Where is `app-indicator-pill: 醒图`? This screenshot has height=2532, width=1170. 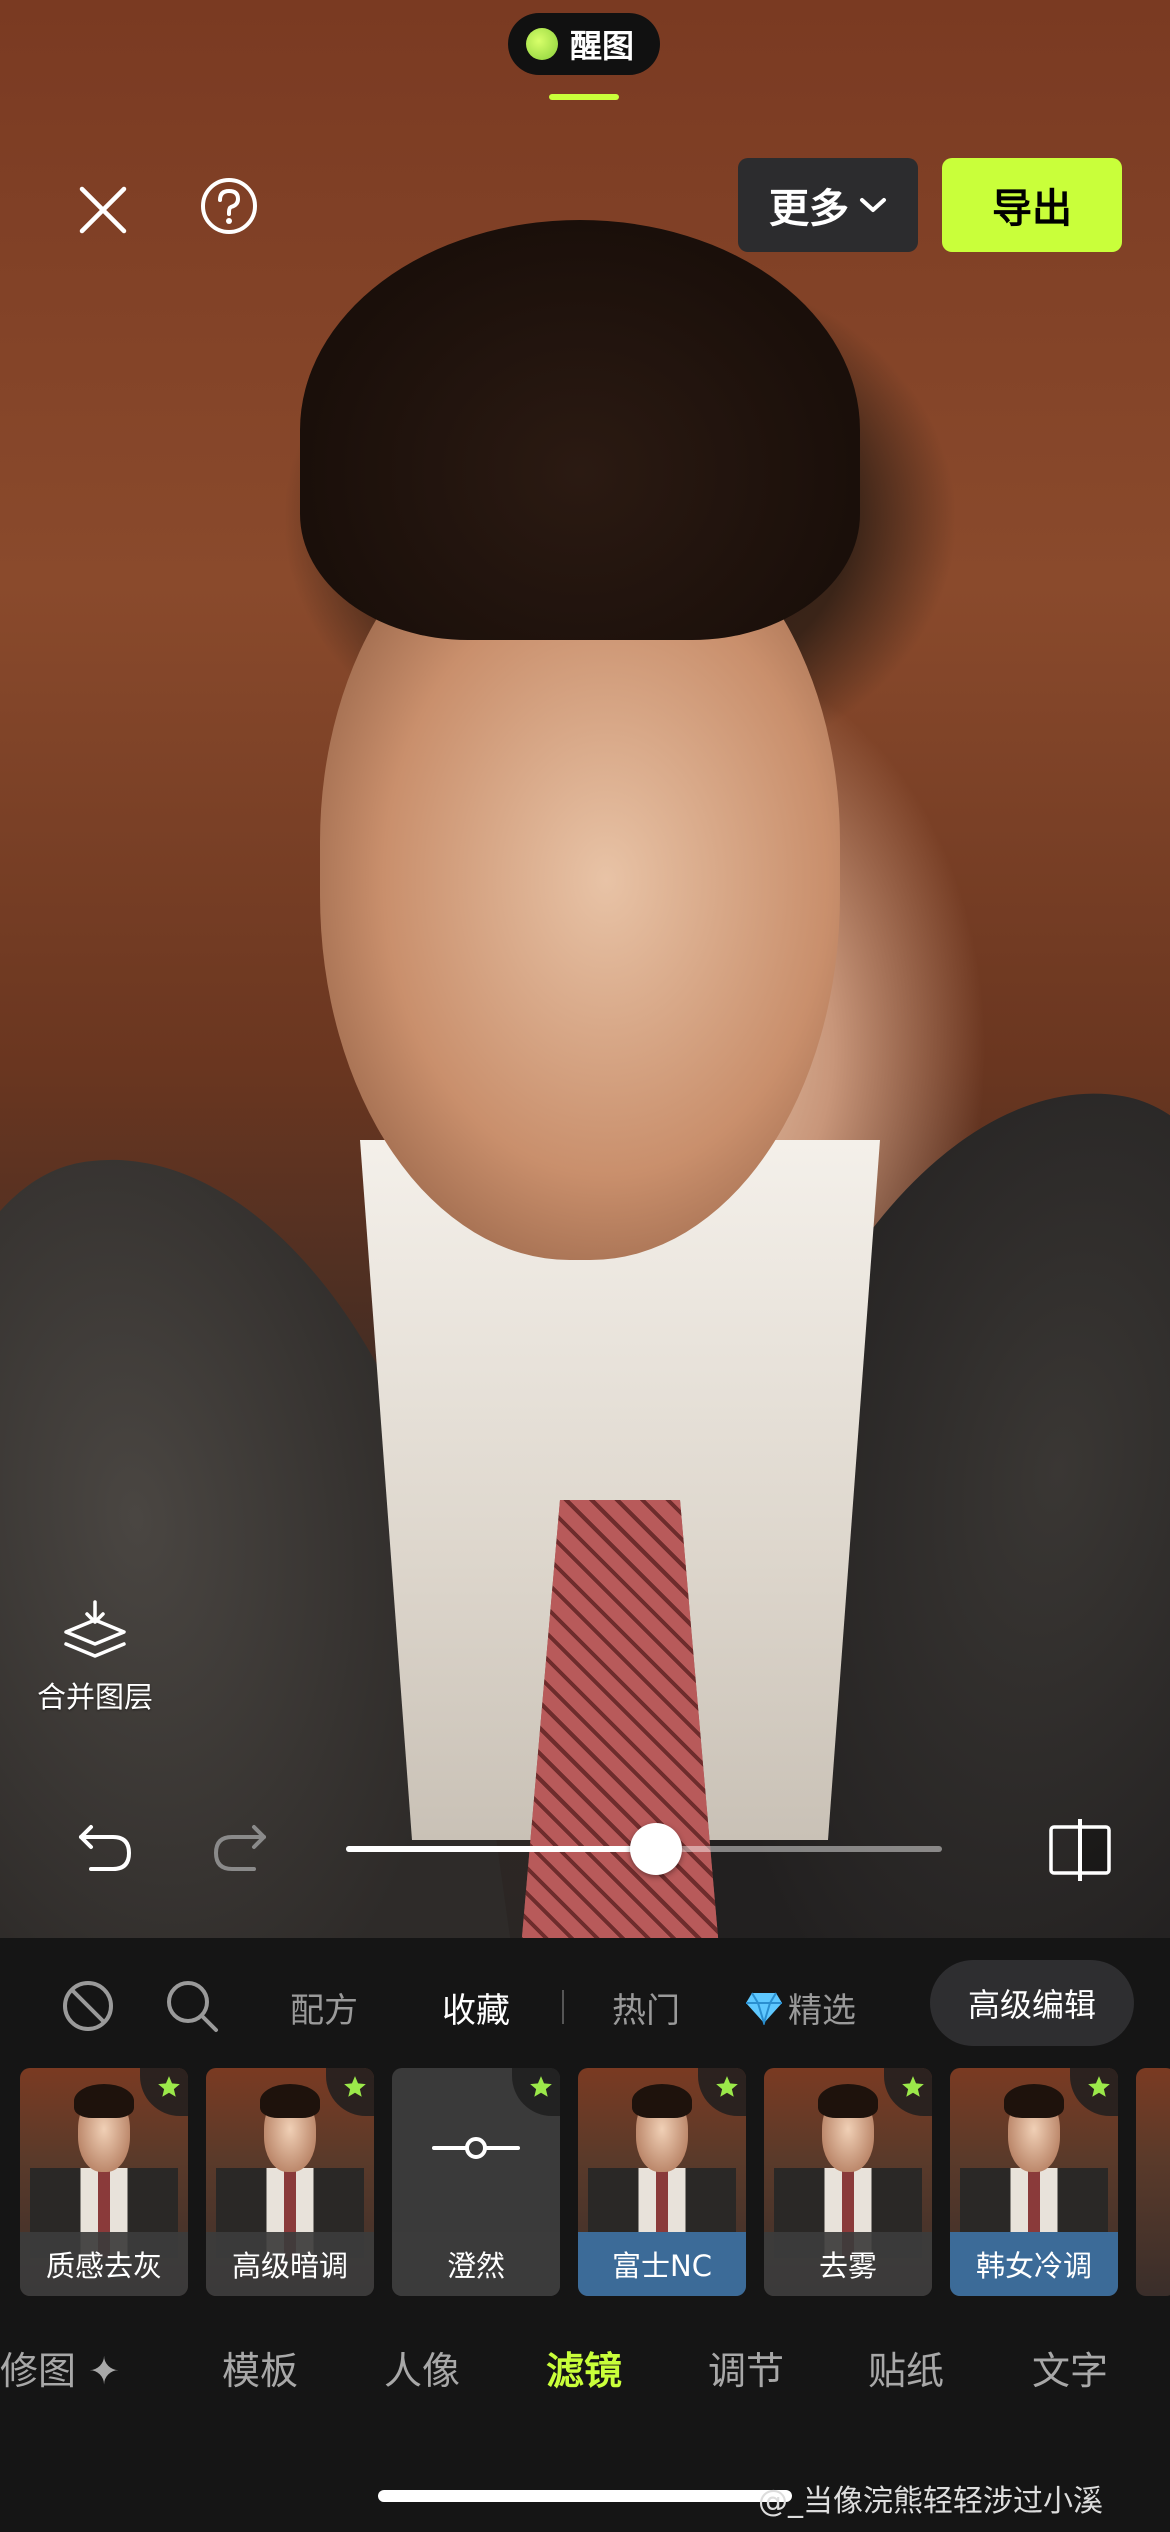
app-indicator-pill: 醒图 is located at coordinates (584, 44).